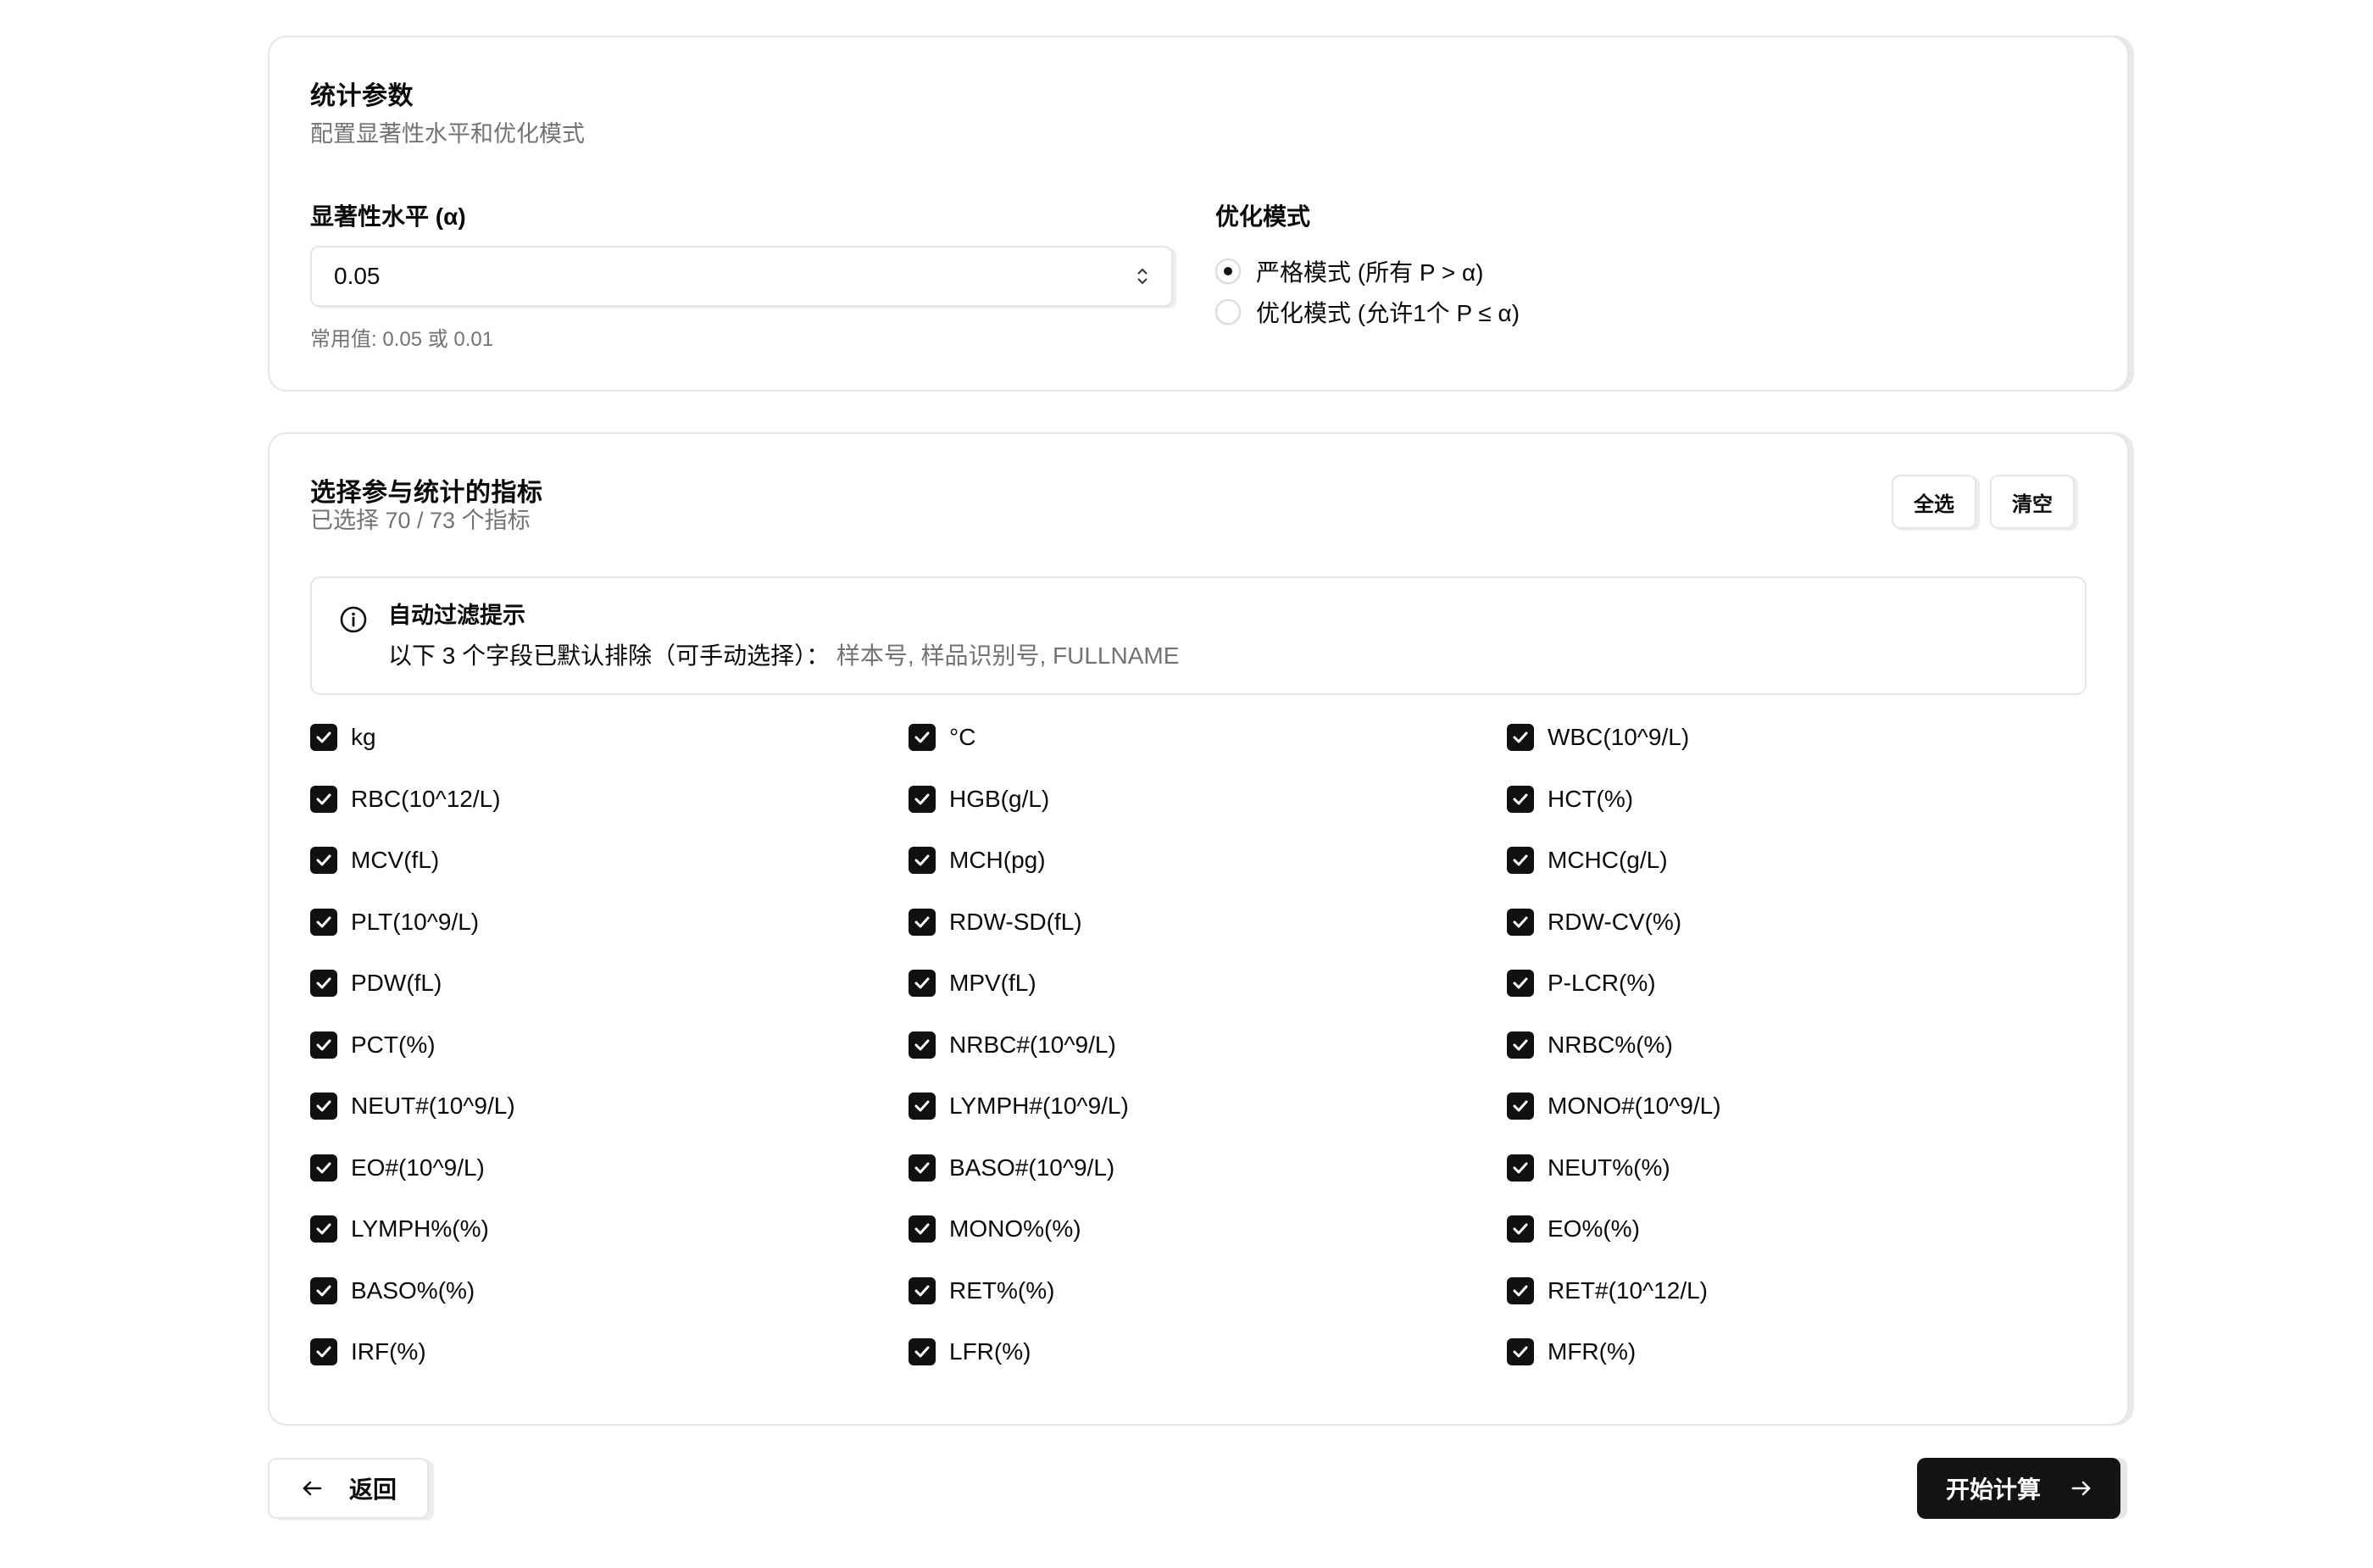  What do you see at coordinates (609, 922) in the screenshot?
I see `indicator-checkbox-item: PLT(10^9/L)` at bounding box center [609, 922].